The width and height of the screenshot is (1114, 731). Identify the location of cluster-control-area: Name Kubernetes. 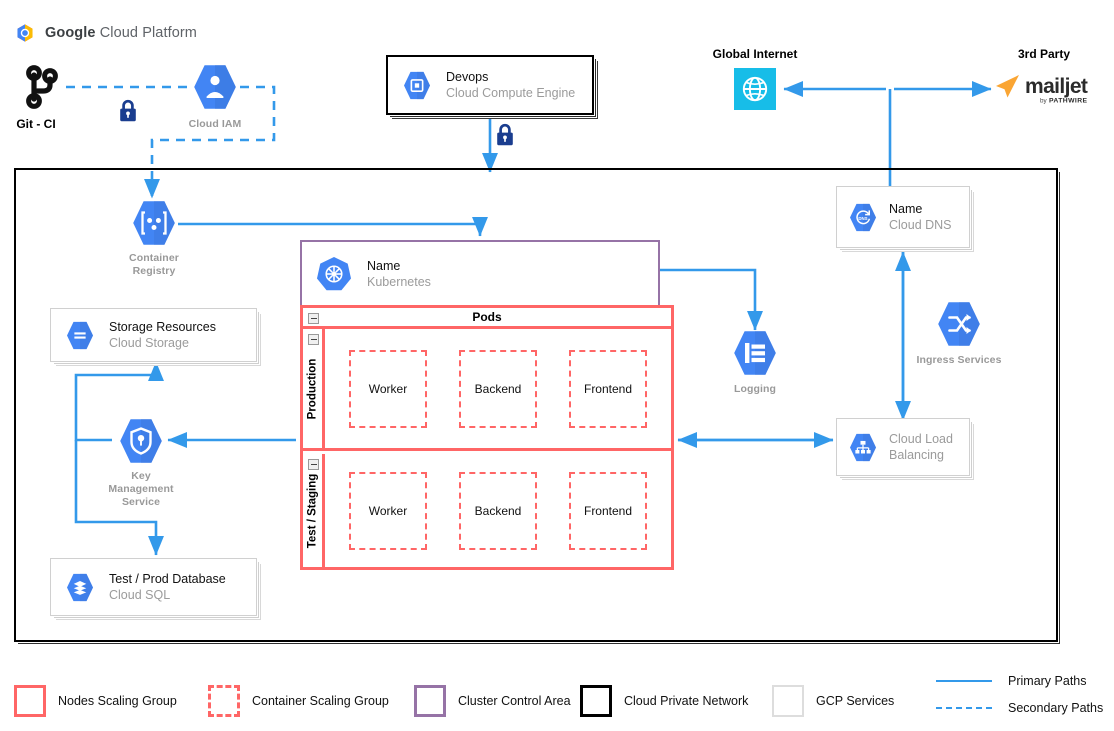
(480, 274).